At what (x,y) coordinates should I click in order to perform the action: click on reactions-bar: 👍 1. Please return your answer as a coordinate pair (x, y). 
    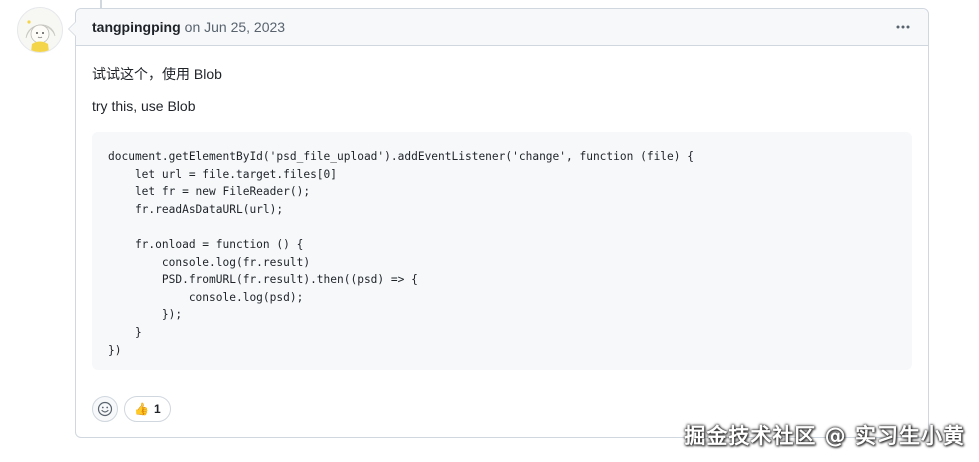
    Looking at the image, I should click on (131, 409).